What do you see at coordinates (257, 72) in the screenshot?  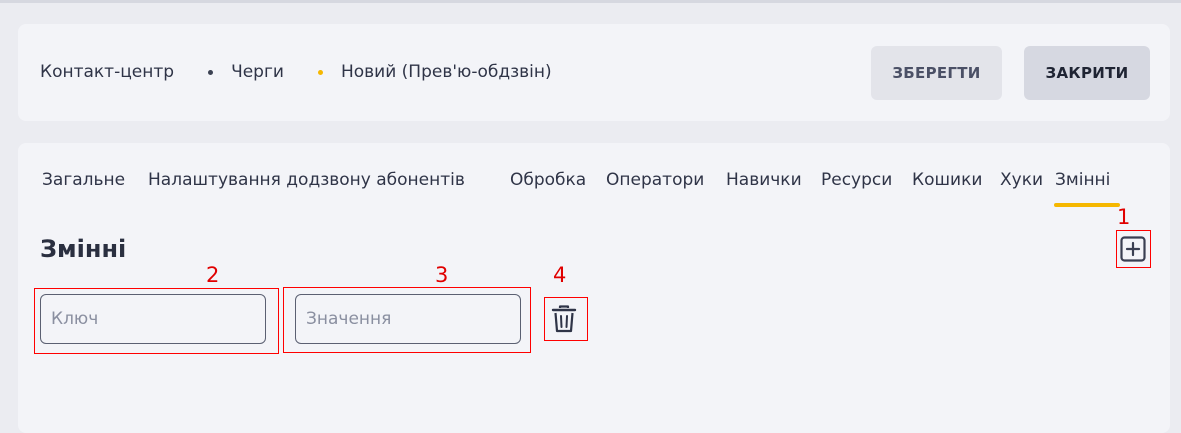 I see `breadcrumb-item-queues: Черги` at bounding box center [257, 72].